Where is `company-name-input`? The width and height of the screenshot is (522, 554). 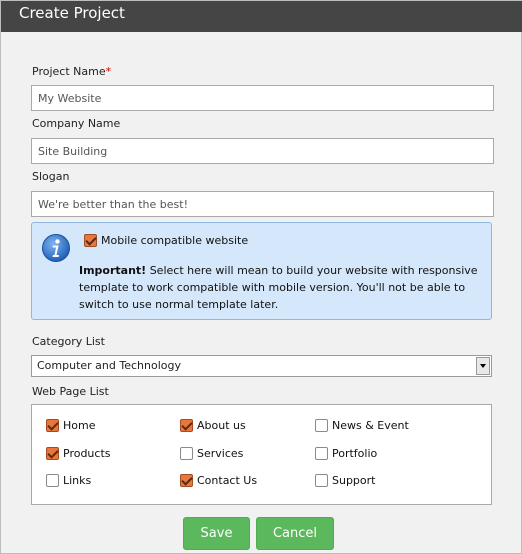
company-name-input is located at coordinates (262, 151).